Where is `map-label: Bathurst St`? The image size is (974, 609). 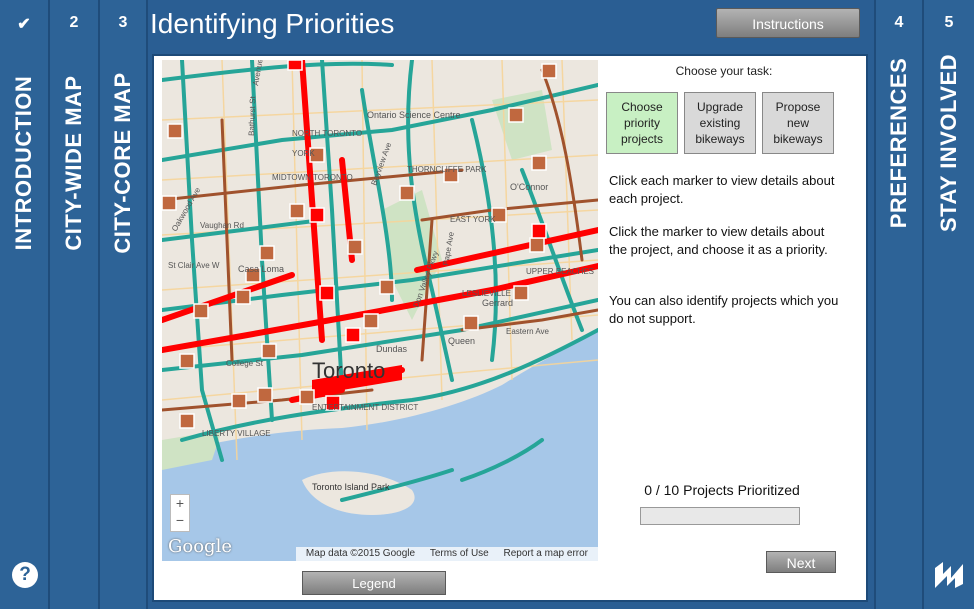
map-label: Bathurst St is located at coordinates (252, 115).